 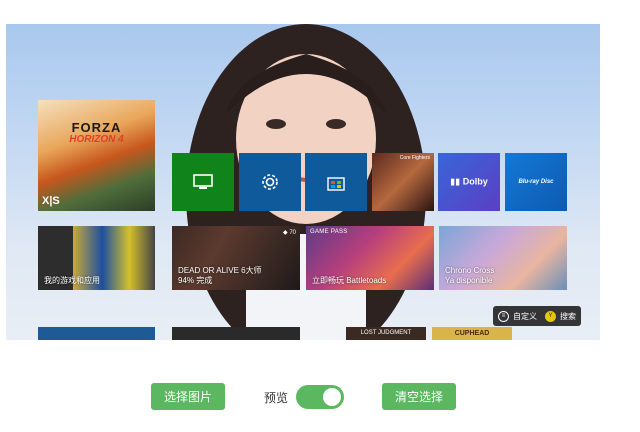 I want to click on preview-label: 预览, so click(x=276, y=398).